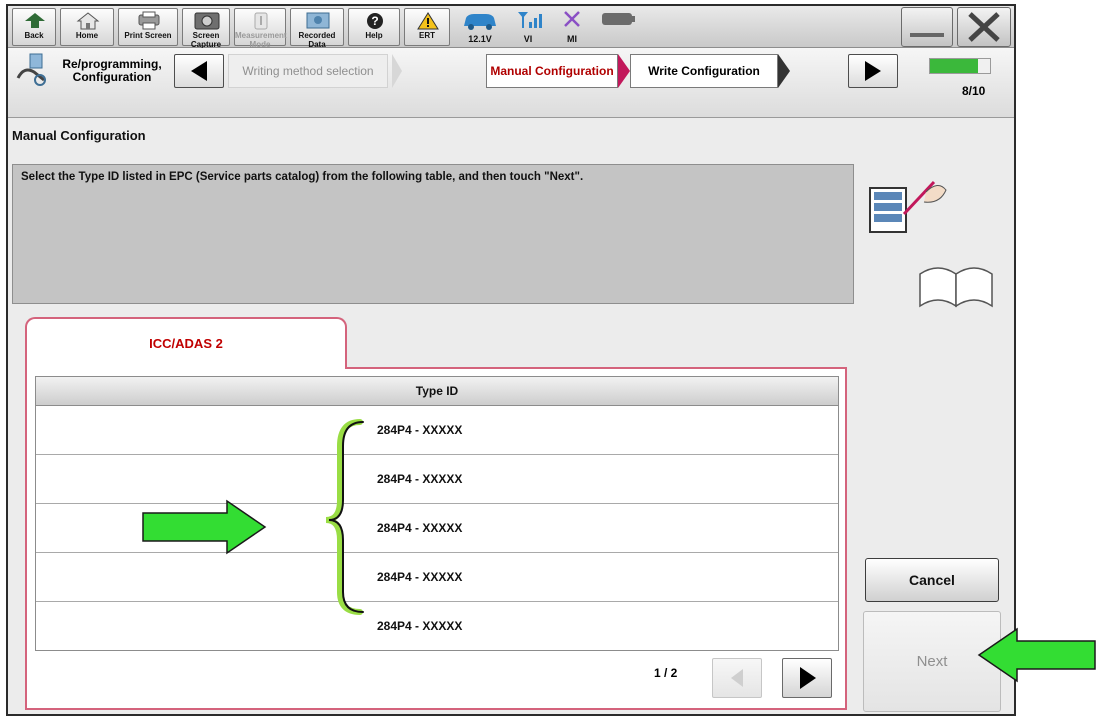  Describe the element at coordinates (954, 66) in the screenshot. I see `progress-fill` at that location.